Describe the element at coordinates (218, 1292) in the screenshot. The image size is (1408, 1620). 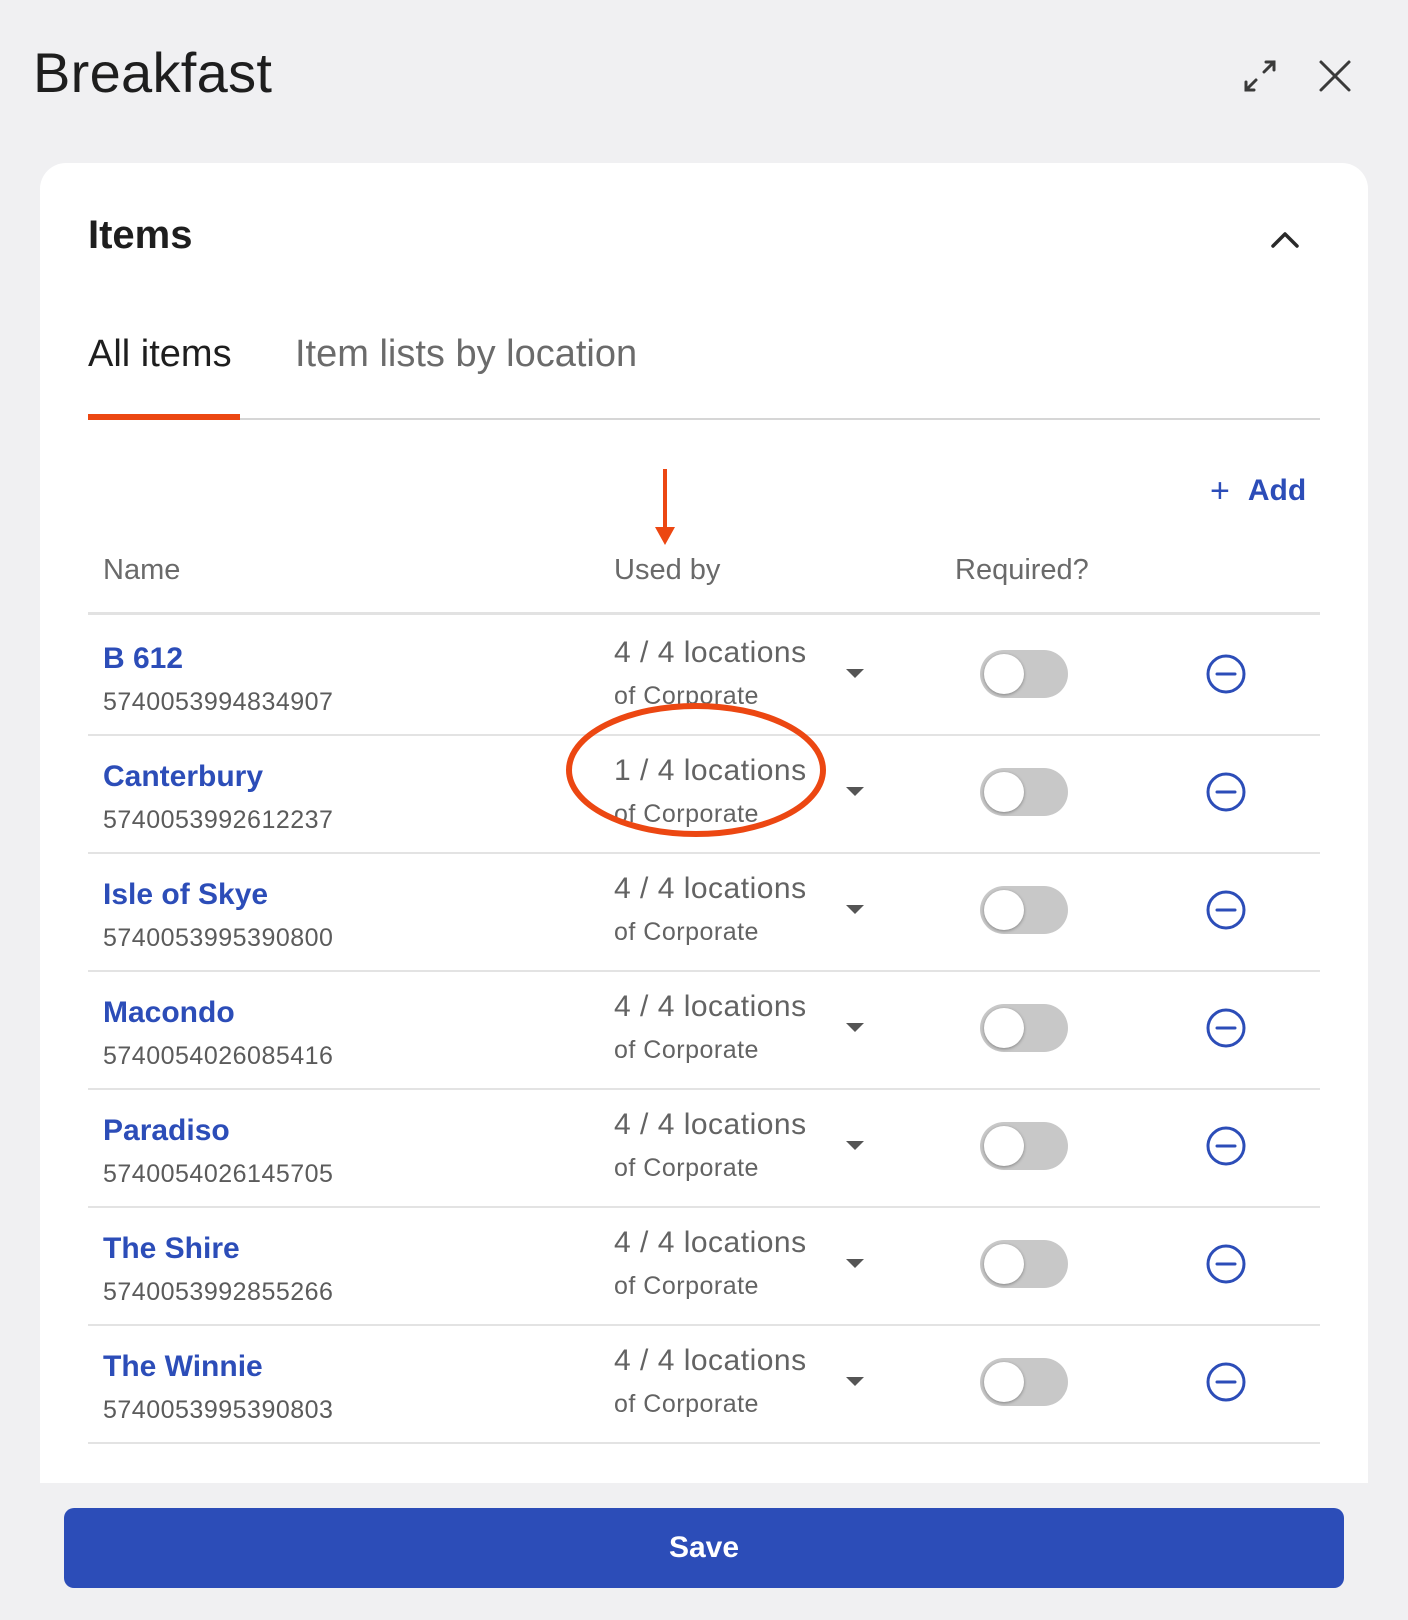
I see `item-code: 5740053992855266` at that location.